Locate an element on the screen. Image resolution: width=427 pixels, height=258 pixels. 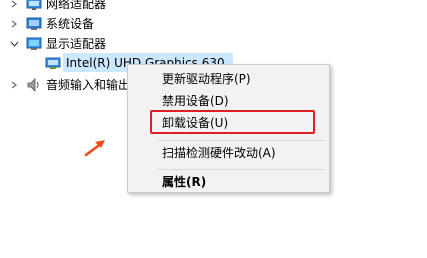
tree-item-display-adapters: 显示适配器 is located at coordinates (150, 44).